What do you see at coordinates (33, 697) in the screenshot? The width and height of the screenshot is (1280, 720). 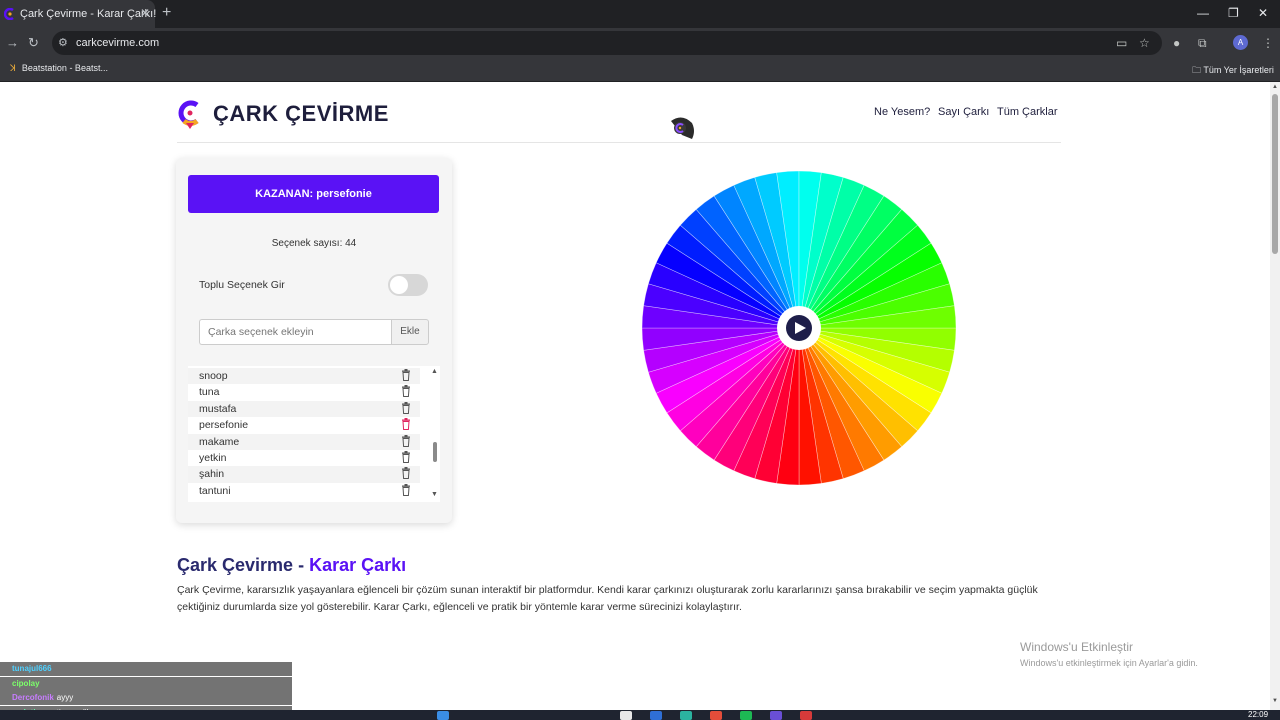 I see `chat-username: Dercofonik` at bounding box center [33, 697].